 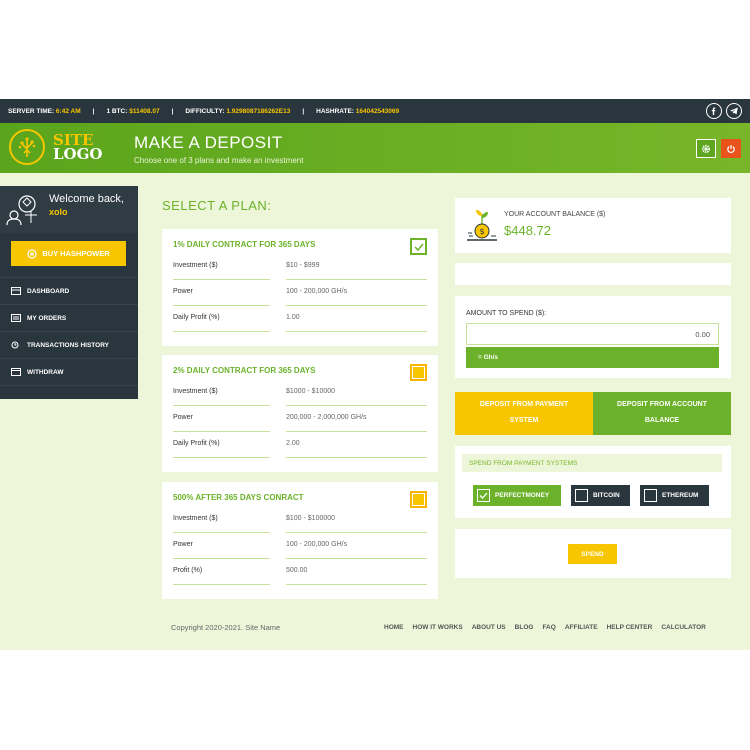 What do you see at coordinates (506, 313) in the screenshot?
I see `amount-label: AMOUNT TO SPEND ($):` at bounding box center [506, 313].